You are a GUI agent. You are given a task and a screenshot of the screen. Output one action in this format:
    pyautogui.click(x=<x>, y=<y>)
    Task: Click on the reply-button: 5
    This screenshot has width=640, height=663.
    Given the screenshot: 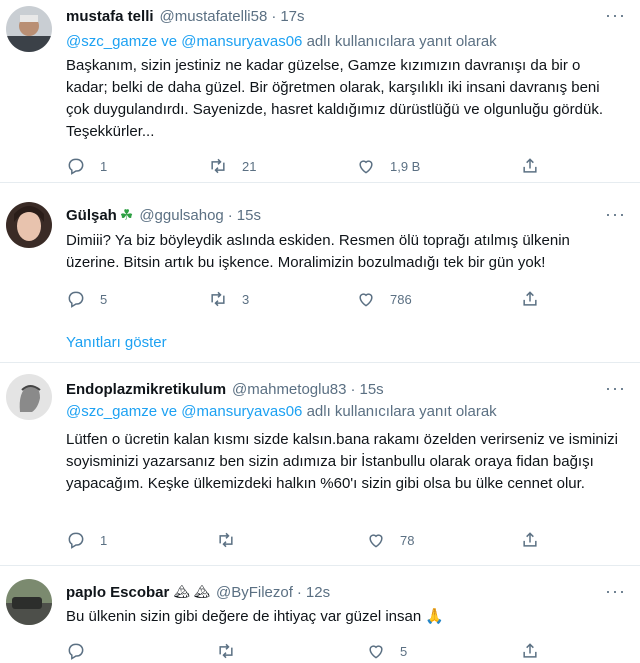 What is the action you would take?
    pyautogui.click(x=86, y=299)
    